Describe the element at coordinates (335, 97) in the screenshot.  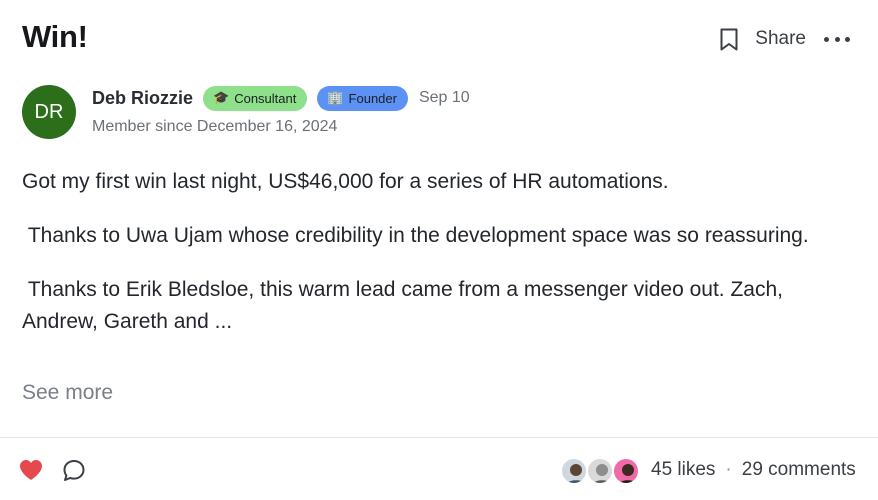
I see `office-building-icon: 🏢` at that location.